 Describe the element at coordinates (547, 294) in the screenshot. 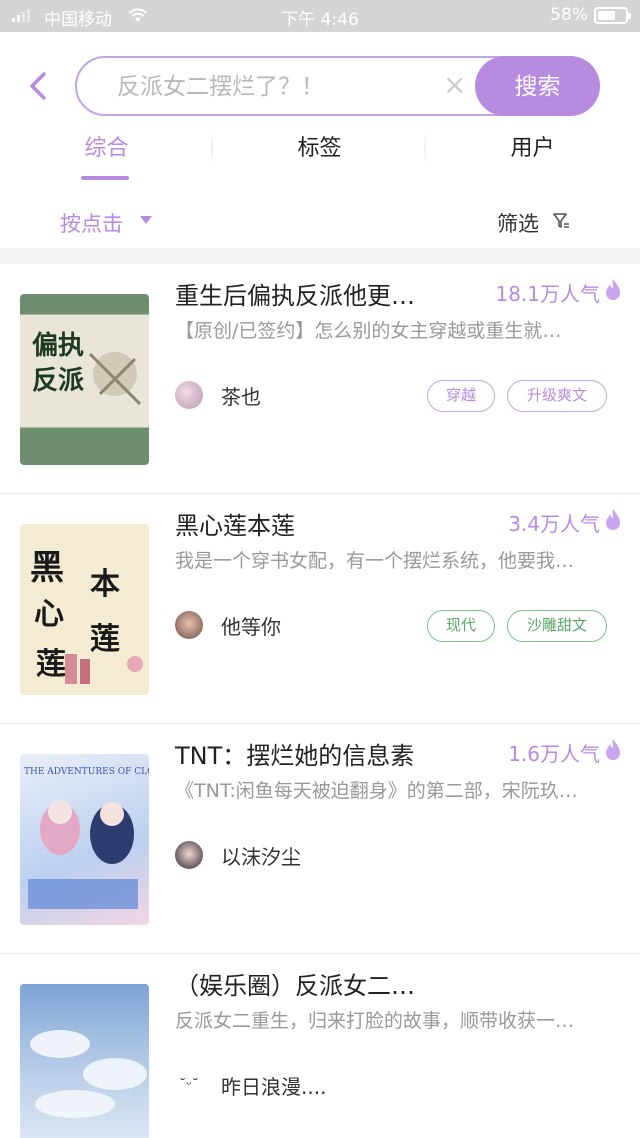

I see `popularity-count: 18.1万人气` at that location.